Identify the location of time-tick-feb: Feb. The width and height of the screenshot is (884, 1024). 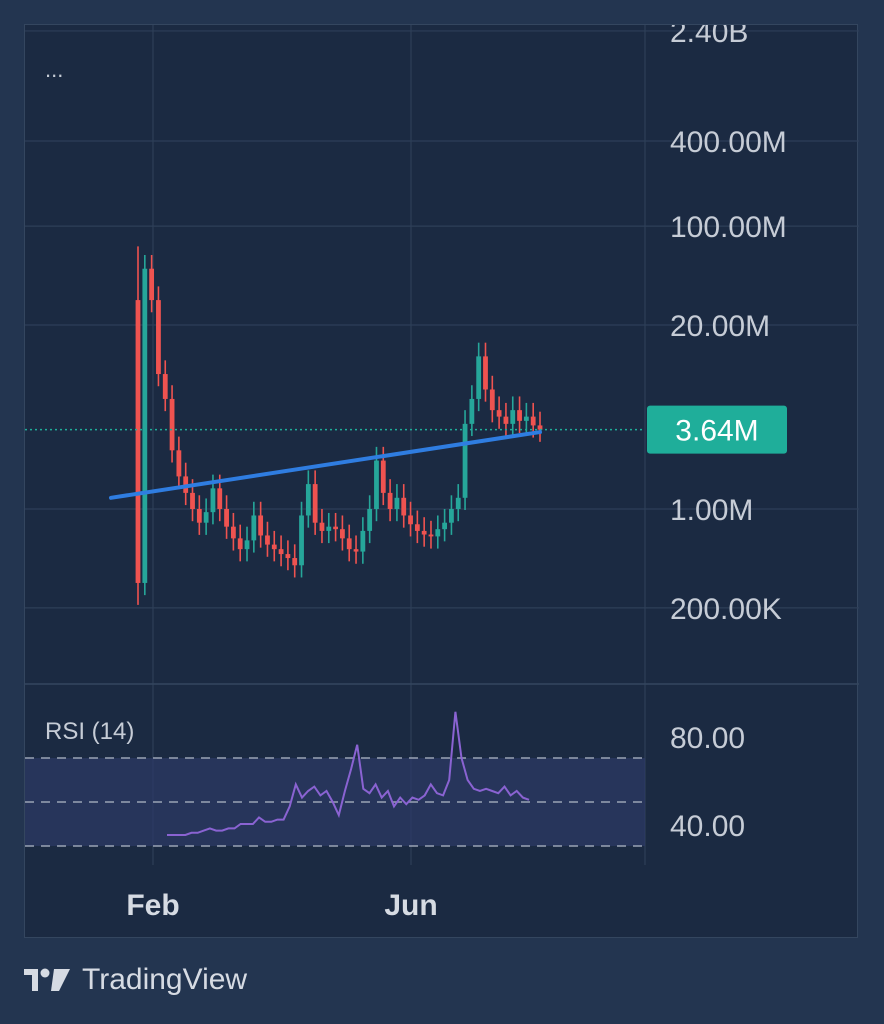
(152, 905).